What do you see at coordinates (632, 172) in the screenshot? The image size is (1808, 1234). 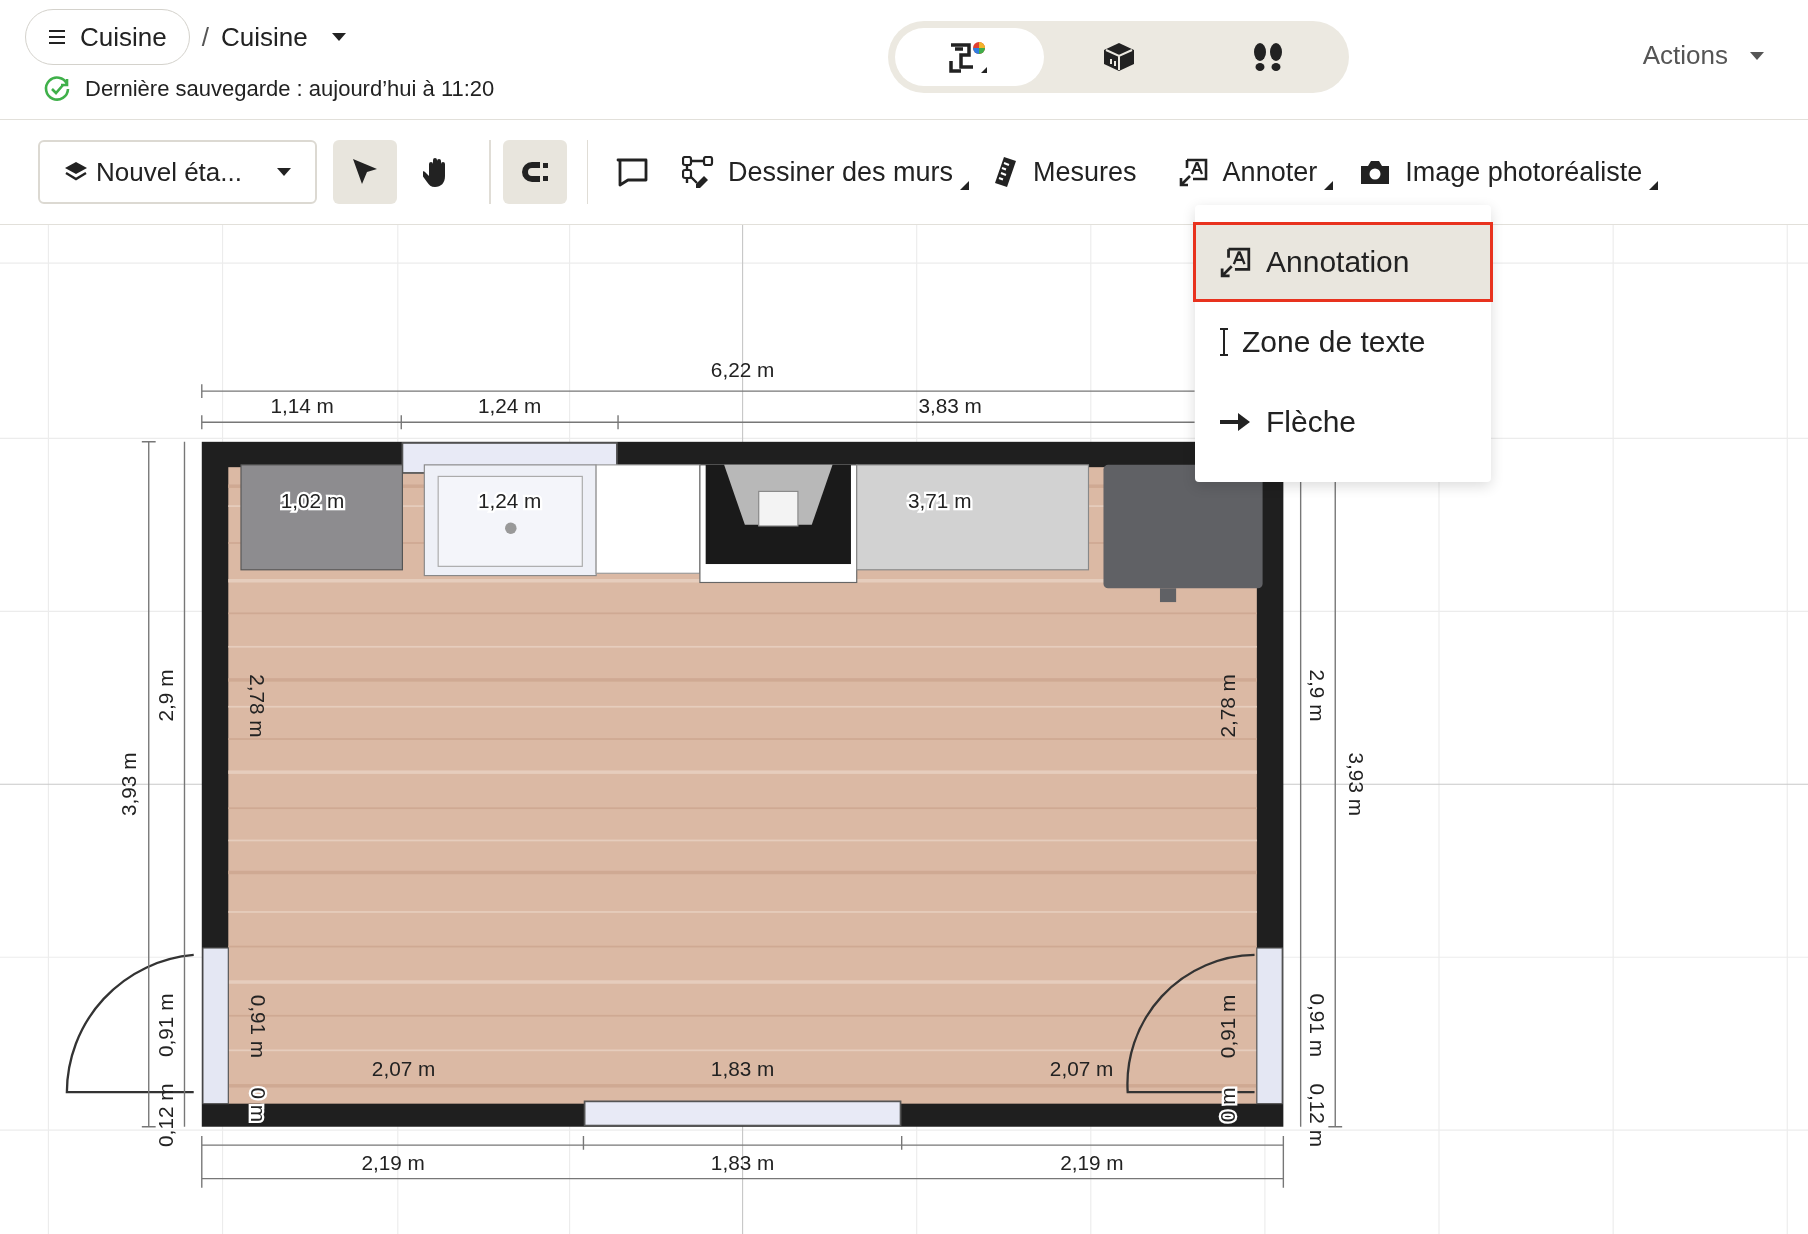 I see `comment-icon` at bounding box center [632, 172].